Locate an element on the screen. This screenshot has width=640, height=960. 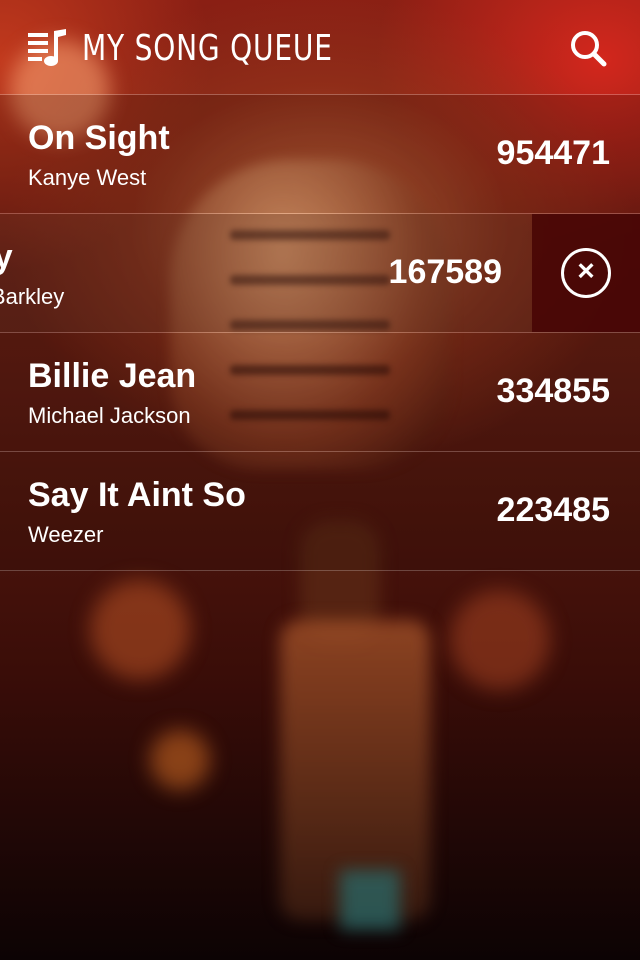
song-count: 223485 is located at coordinates (553, 510).